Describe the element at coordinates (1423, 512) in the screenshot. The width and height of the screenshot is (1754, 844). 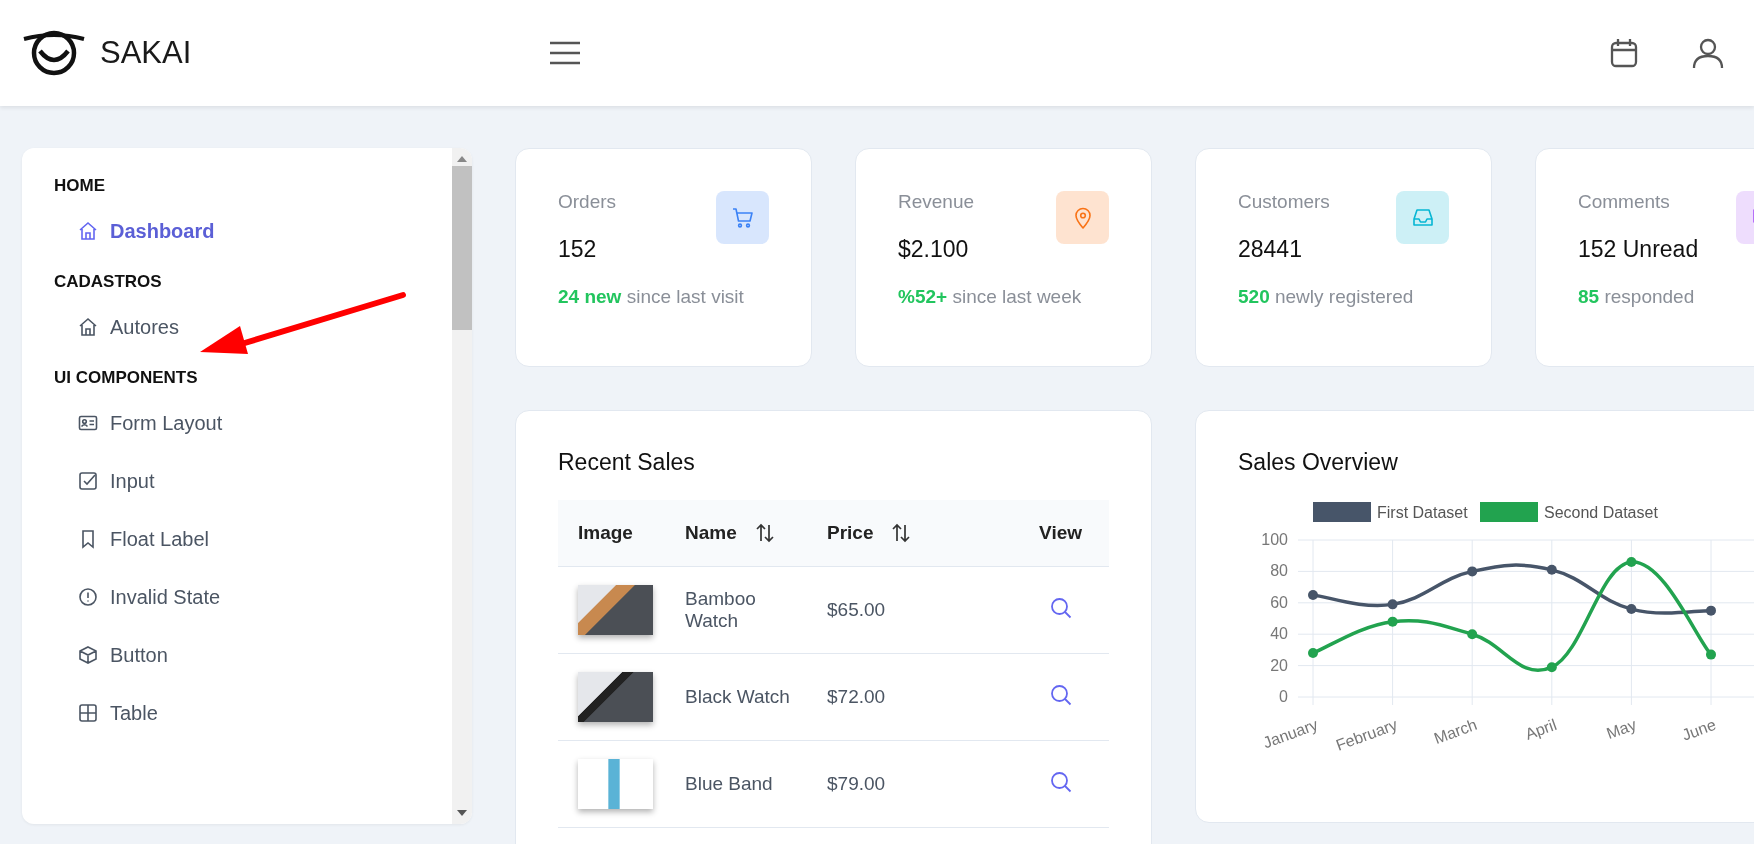
I see `legend-label: First Dataset` at that location.